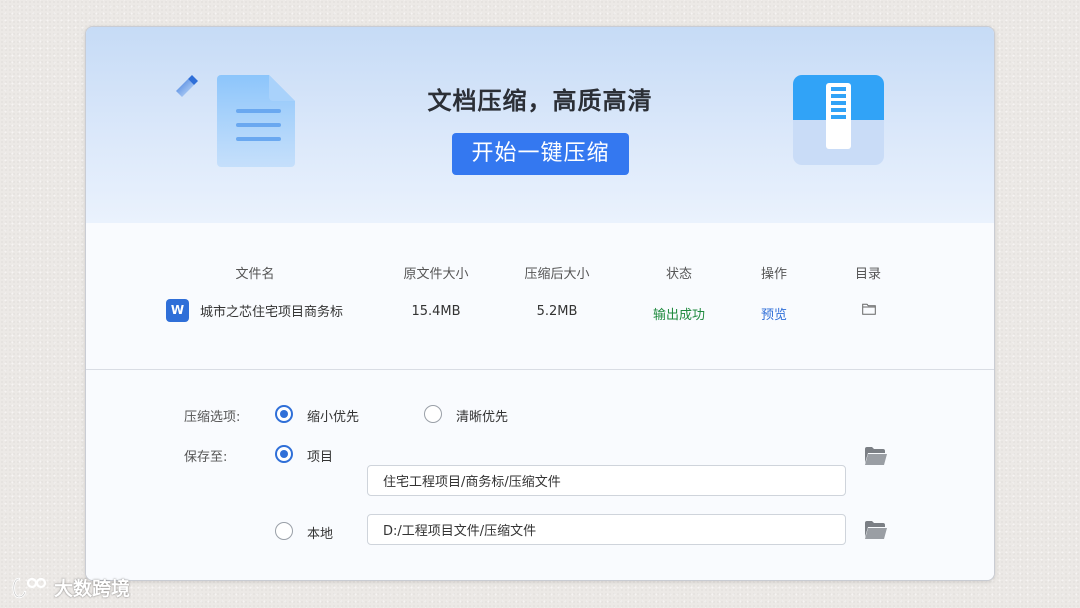  I want to click on table-row: W 城市之芯住宅项目商务标, so click(254, 310).